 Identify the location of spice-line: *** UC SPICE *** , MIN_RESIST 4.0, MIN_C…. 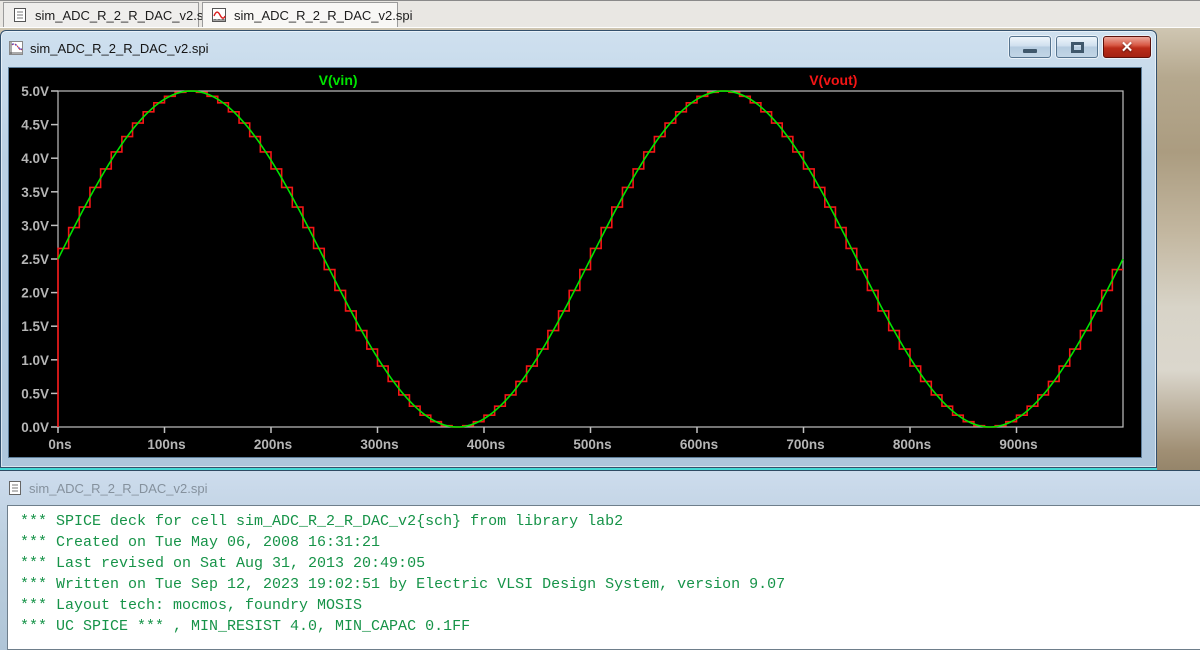
(245, 626).